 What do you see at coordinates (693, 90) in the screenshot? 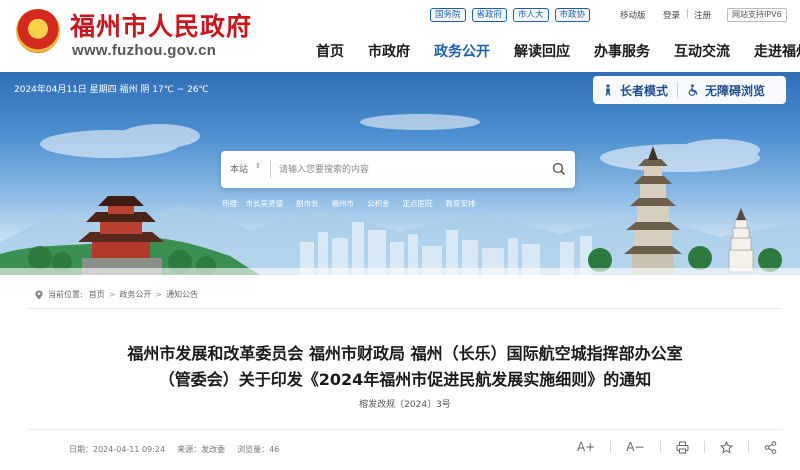
I see `wheelchair-icon` at bounding box center [693, 90].